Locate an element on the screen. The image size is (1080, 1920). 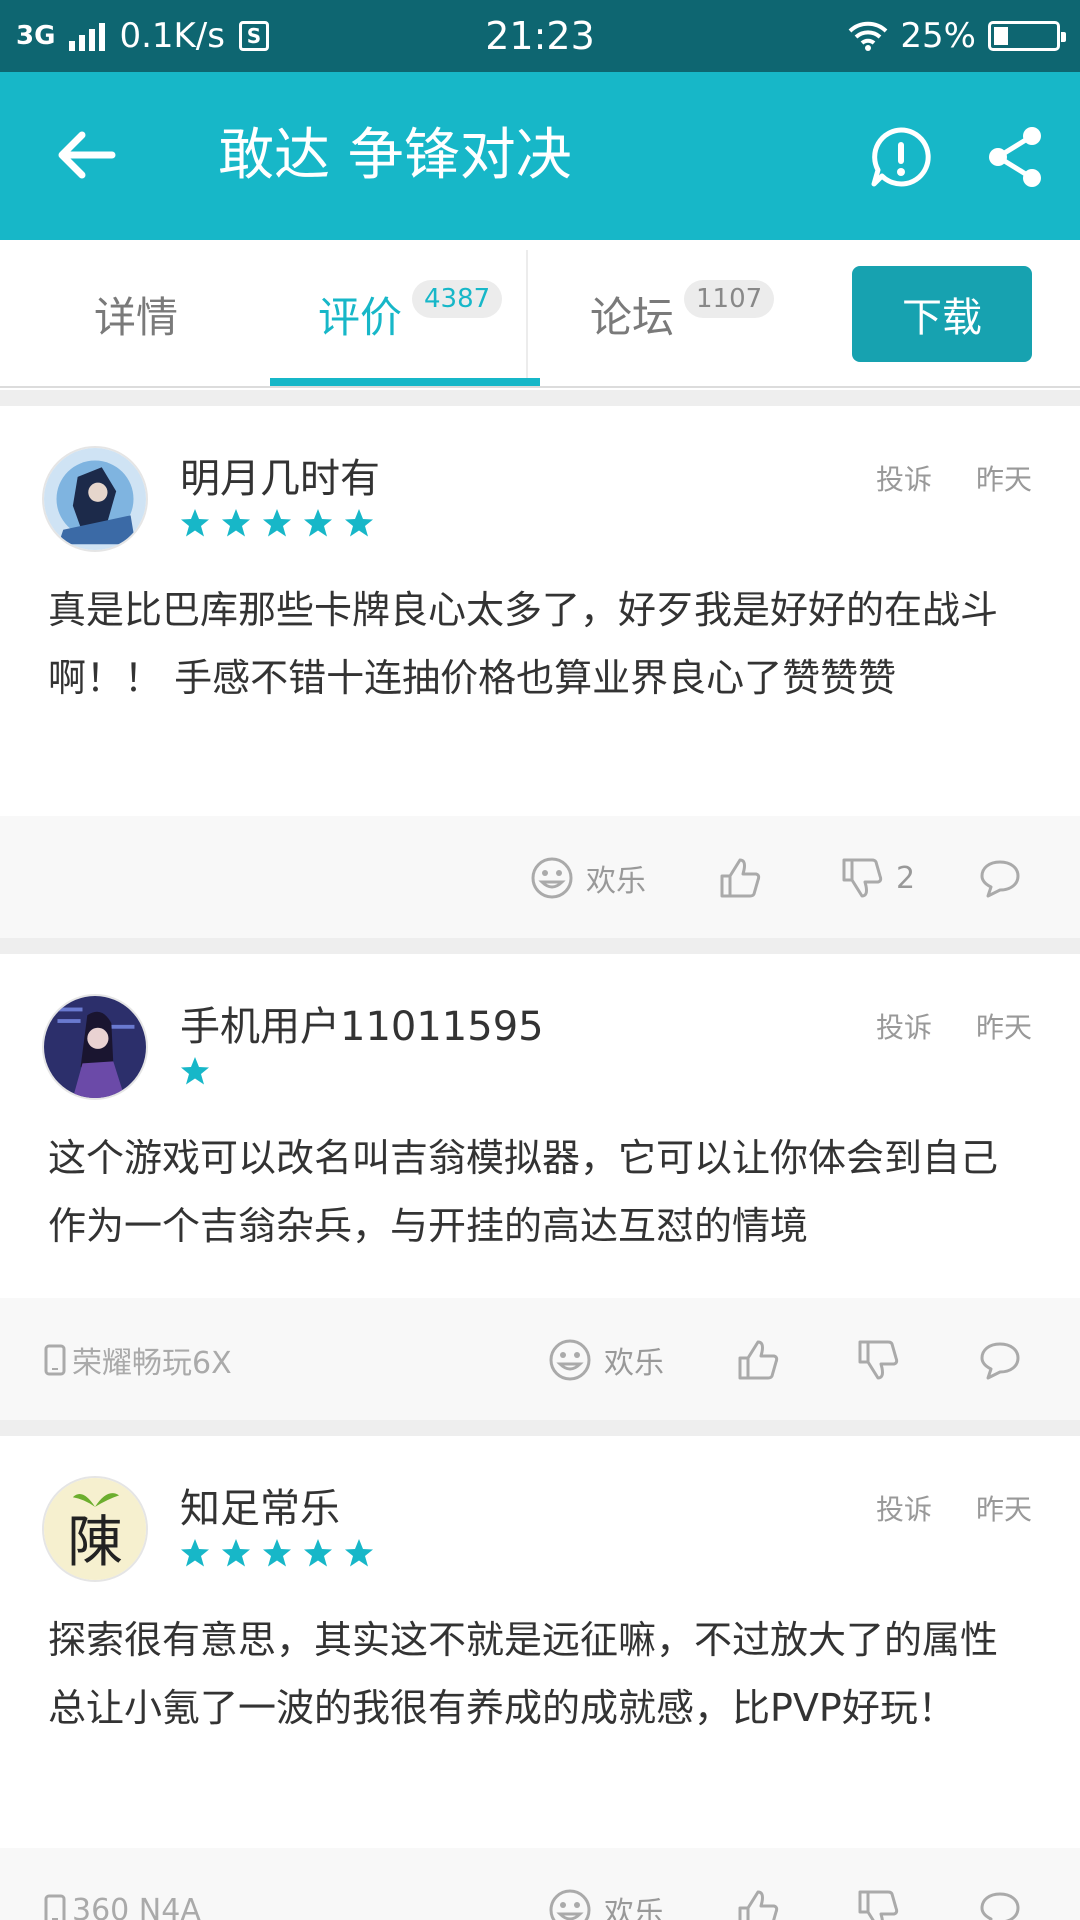
active-tab-indicator is located at coordinates (405, 382).